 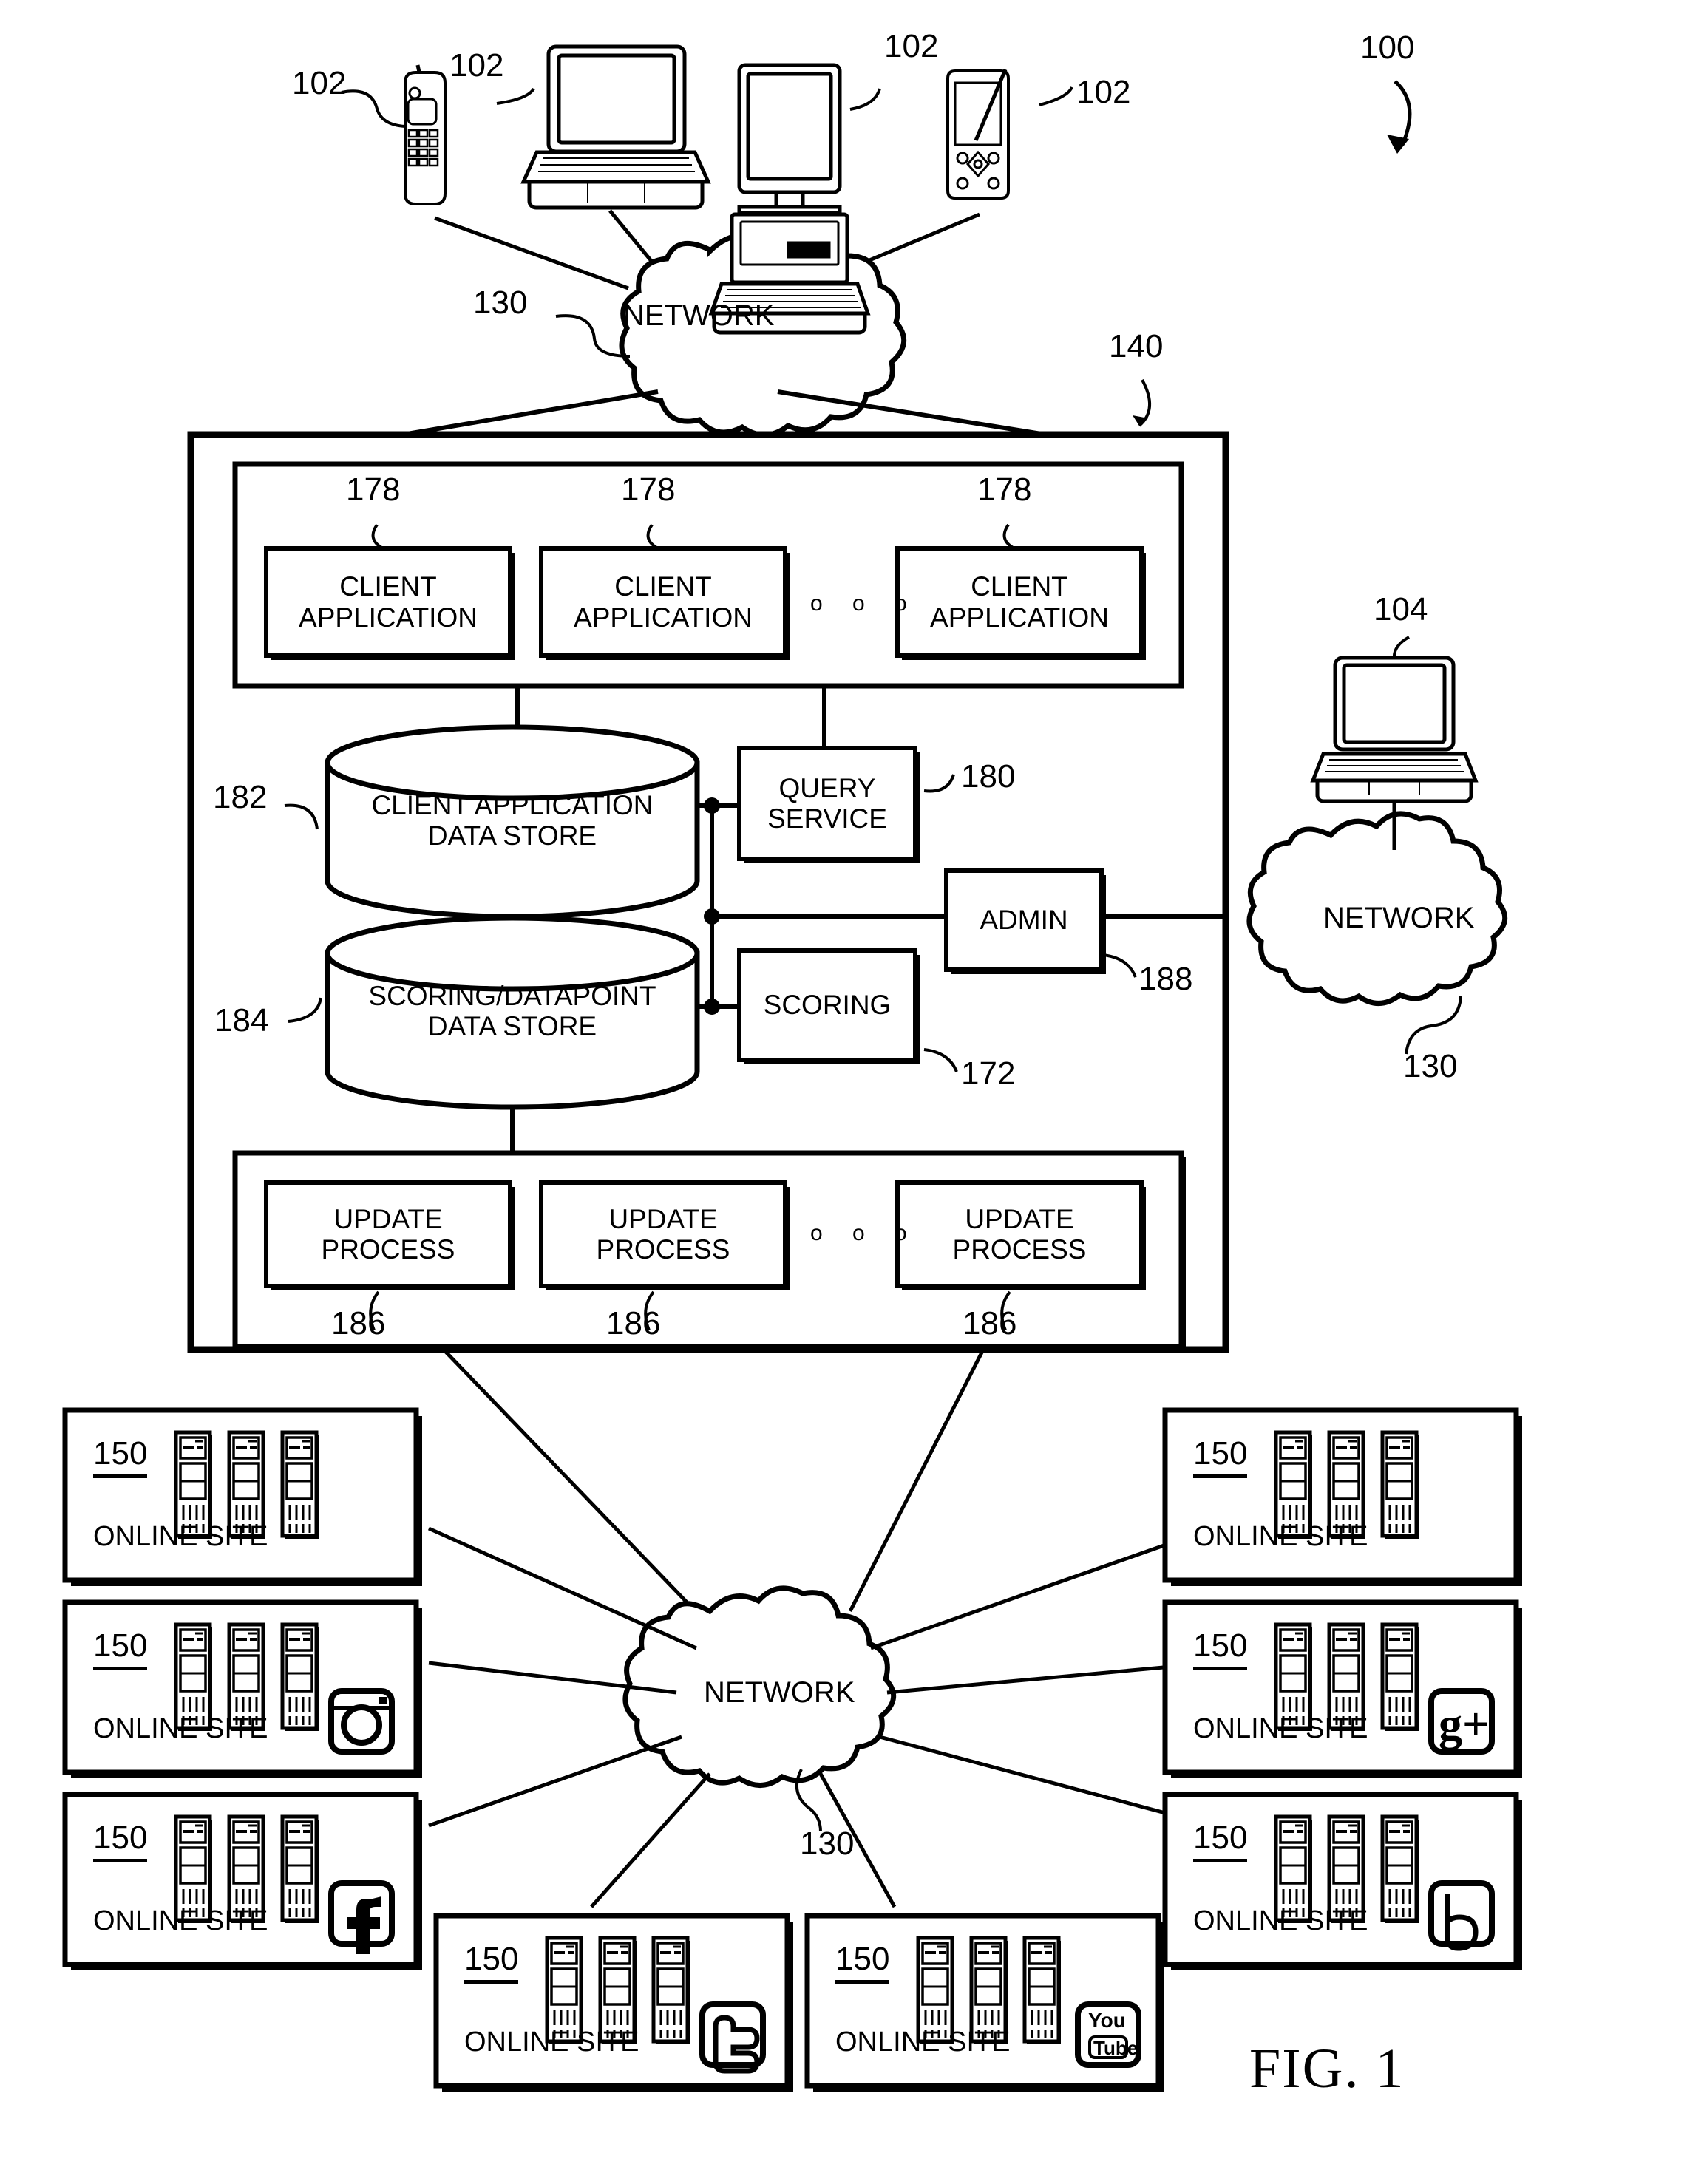 I want to click on ref-102-laptop: 102, so click(x=476, y=65).